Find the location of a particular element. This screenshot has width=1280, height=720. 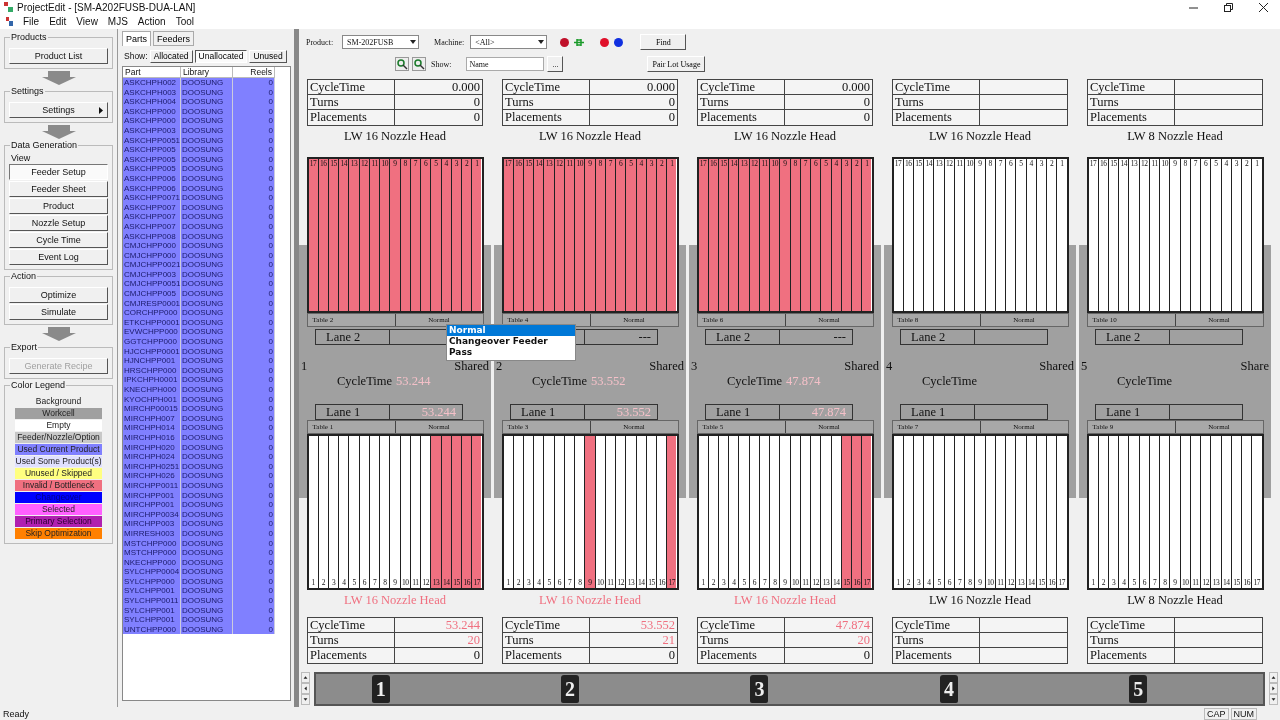

menu-item: View is located at coordinates (87, 21).